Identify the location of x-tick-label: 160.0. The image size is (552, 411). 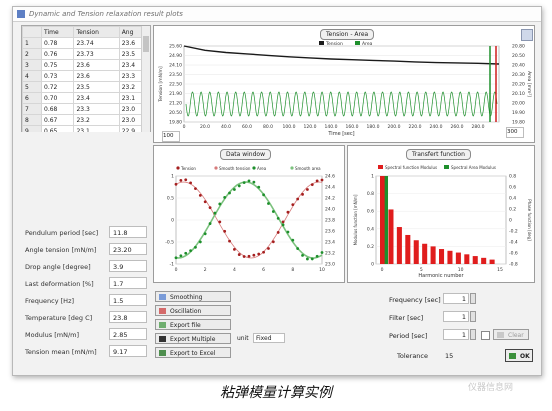
(352, 127).